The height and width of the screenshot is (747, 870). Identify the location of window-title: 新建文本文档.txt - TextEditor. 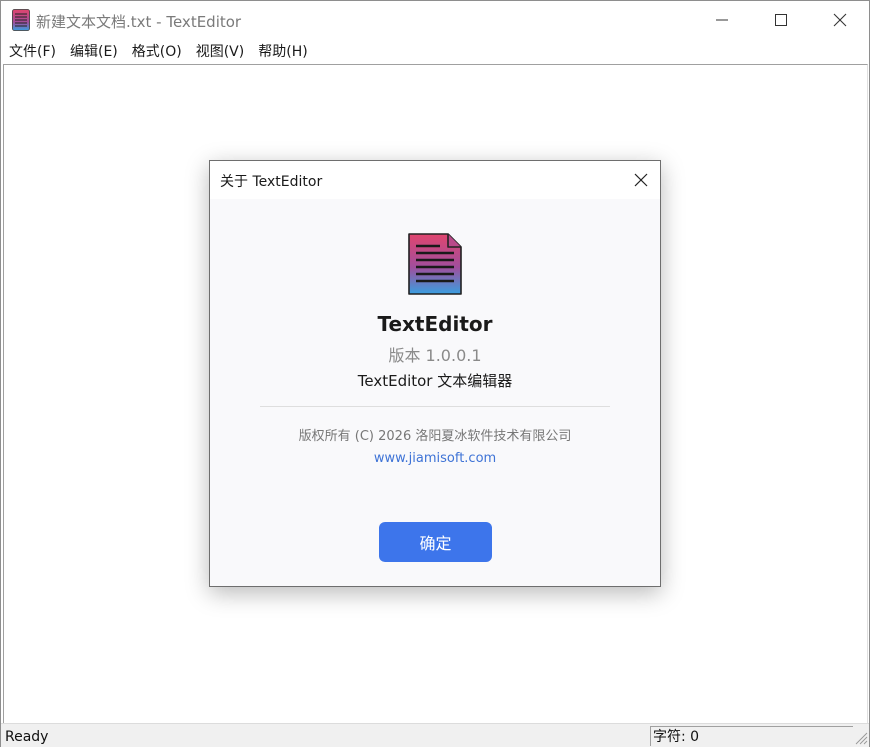
(139, 22).